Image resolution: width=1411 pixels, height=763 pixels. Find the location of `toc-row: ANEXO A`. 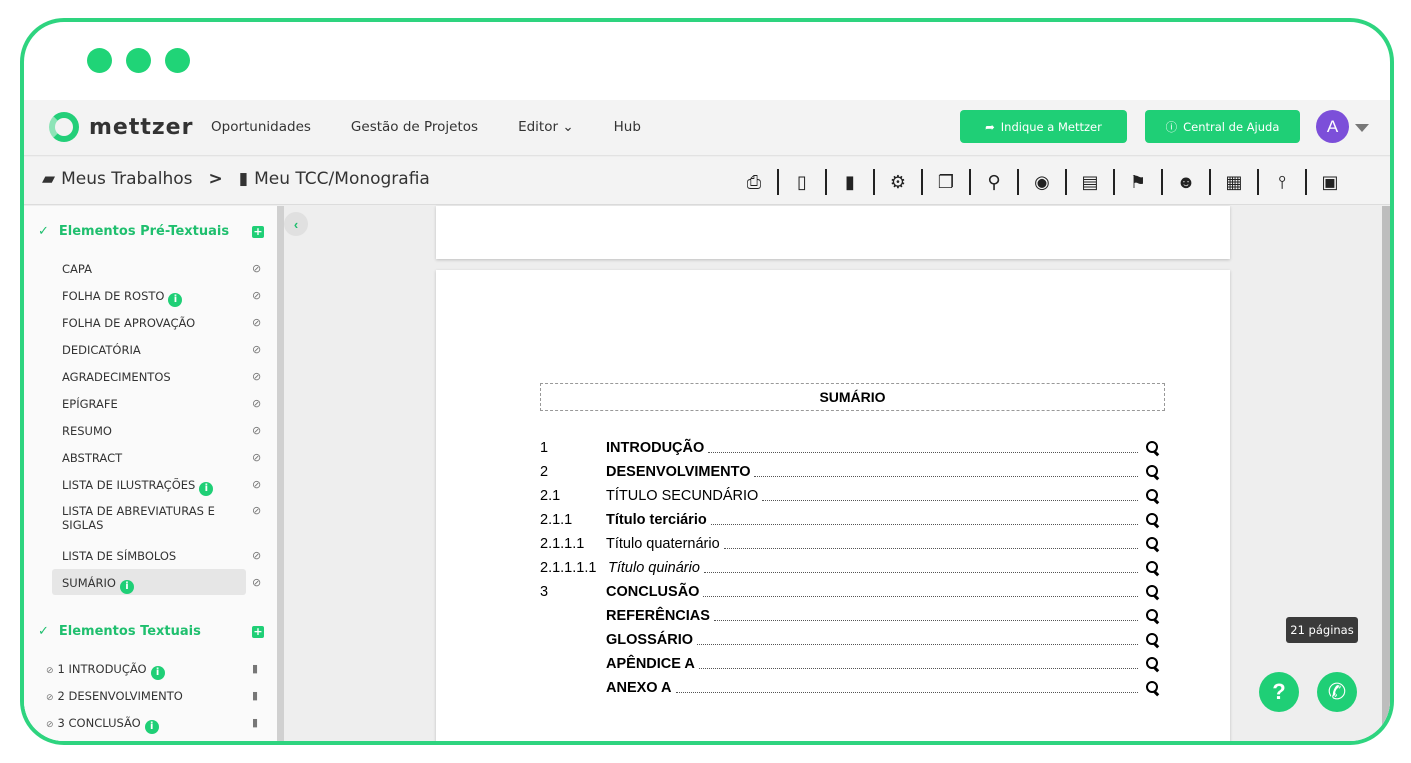

toc-row: ANEXO A is located at coordinates (850, 688).